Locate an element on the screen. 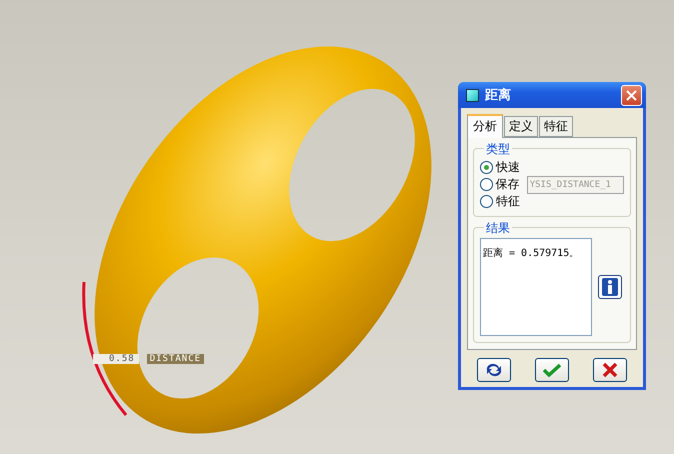 Image resolution: width=674 pixels, height=454 pixels. cancel-button is located at coordinates (610, 370).